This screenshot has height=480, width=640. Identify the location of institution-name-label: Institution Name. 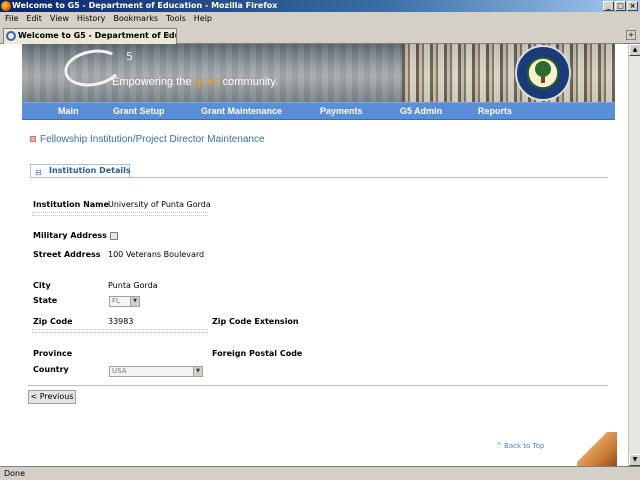
(71, 204).